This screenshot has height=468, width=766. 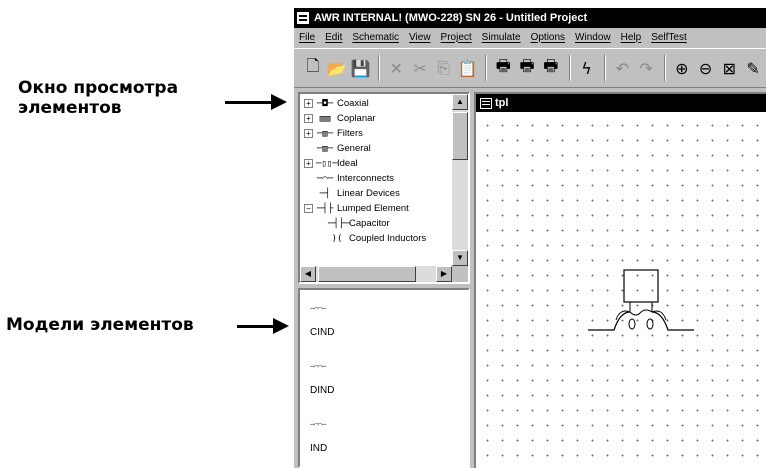 What do you see at coordinates (373, 208) in the screenshot?
I see `tree-item-label: Lumped Element` at bounding box center [373, 208].